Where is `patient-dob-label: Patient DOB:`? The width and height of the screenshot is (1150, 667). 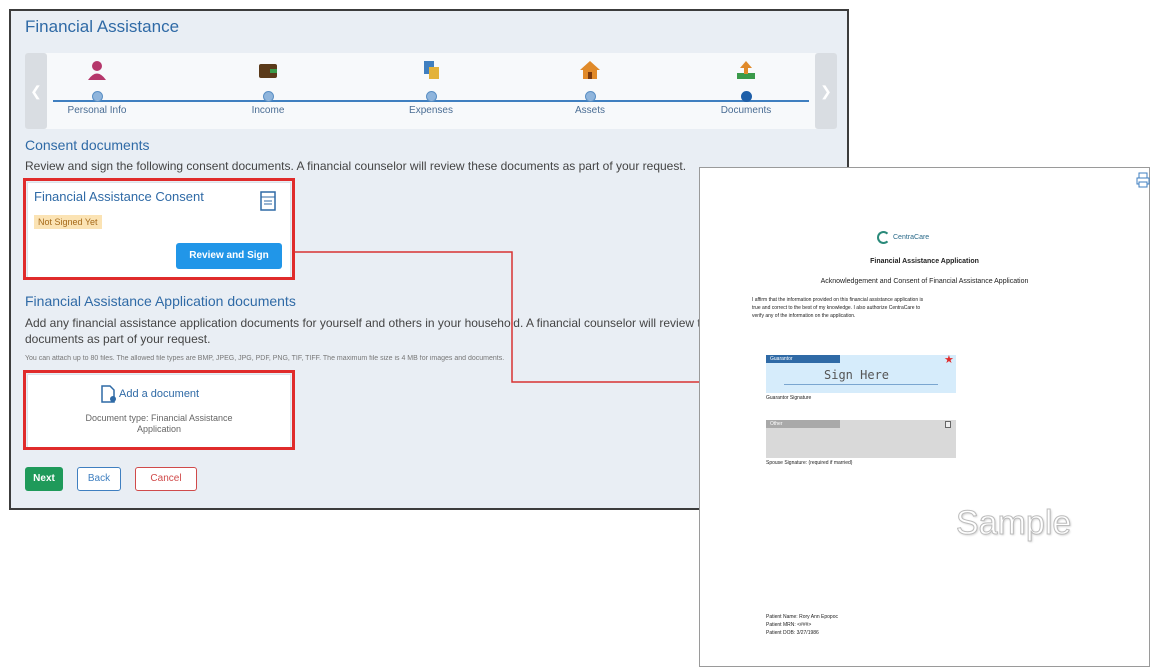
patient-dob-label: Patient DOB: is located at coordinates (781, 633).